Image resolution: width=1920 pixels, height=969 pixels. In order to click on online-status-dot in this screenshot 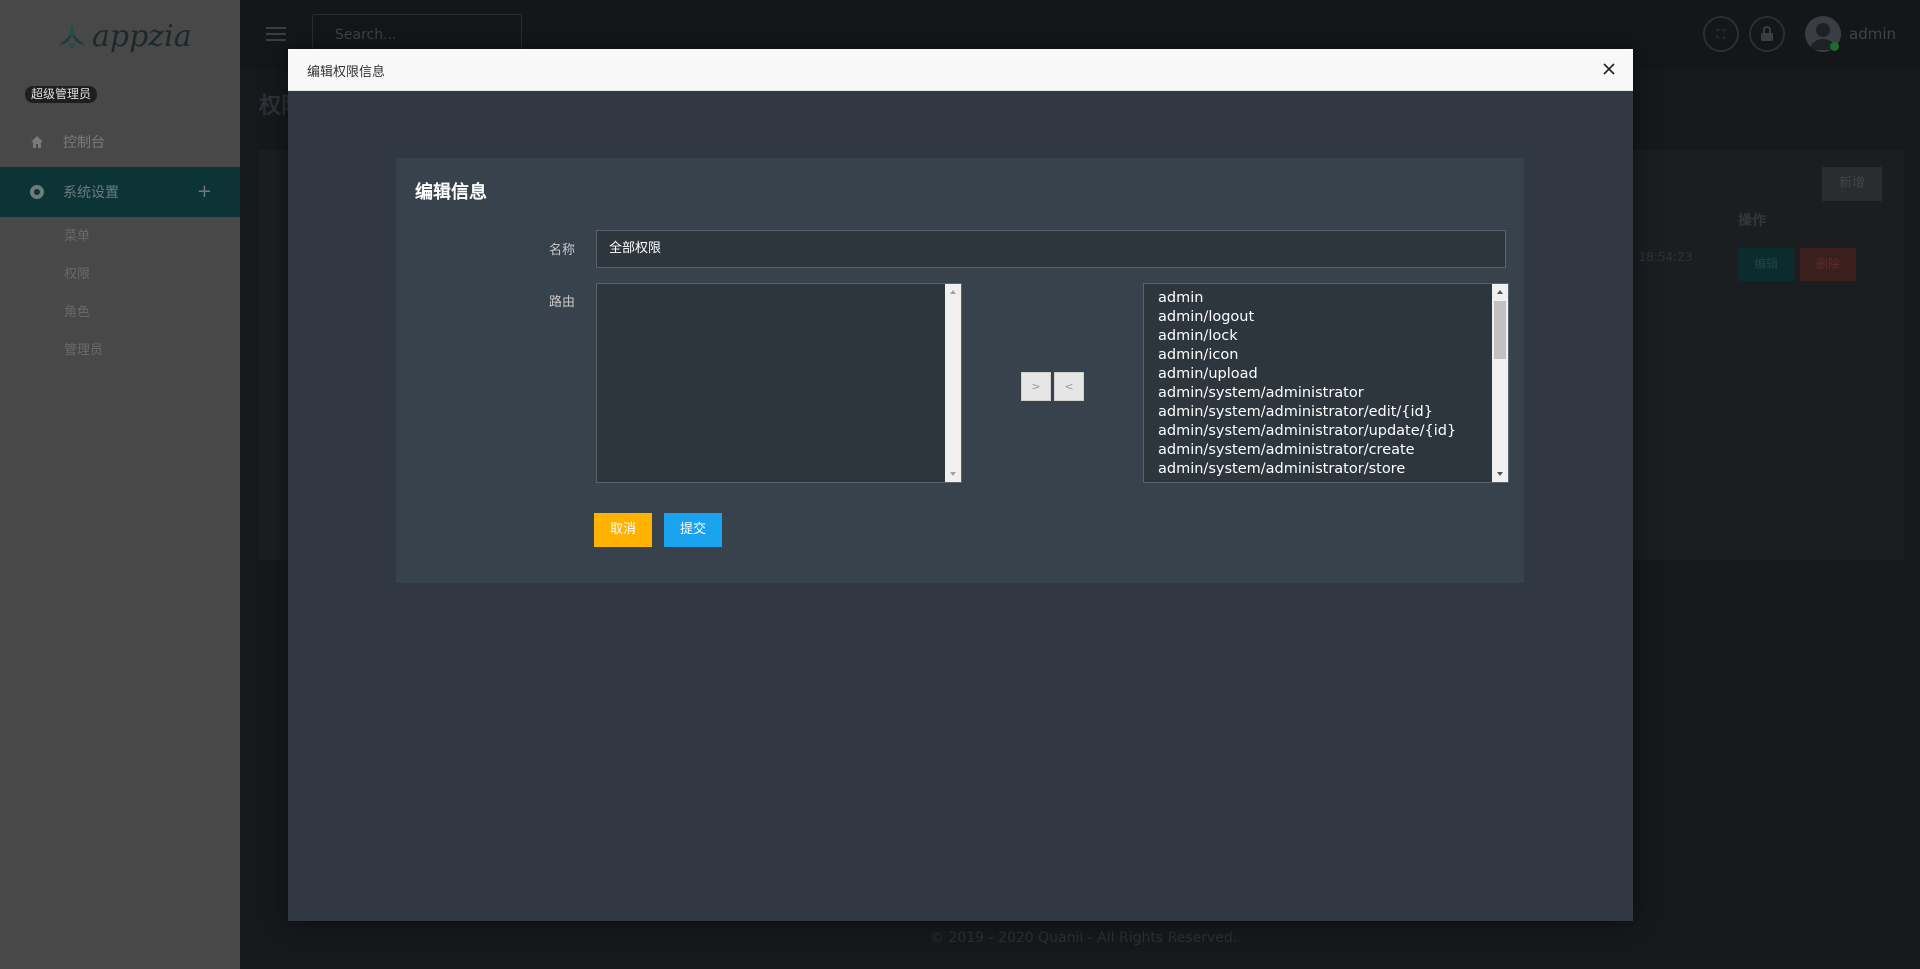, I will do `click(1834, 46)`.